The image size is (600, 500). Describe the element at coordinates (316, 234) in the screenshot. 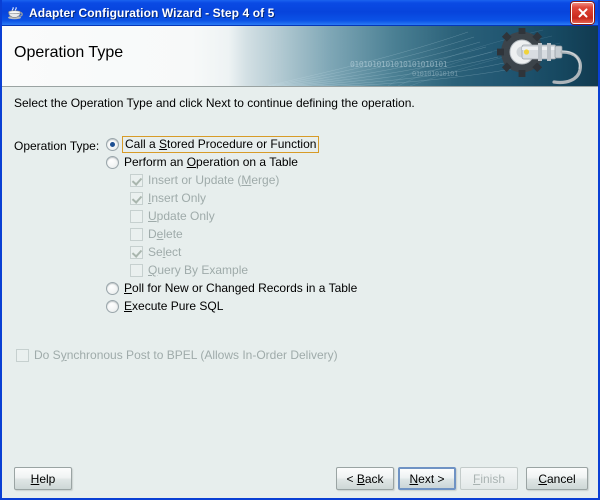

I see `checkbox-row-delete: Delete` at that location.